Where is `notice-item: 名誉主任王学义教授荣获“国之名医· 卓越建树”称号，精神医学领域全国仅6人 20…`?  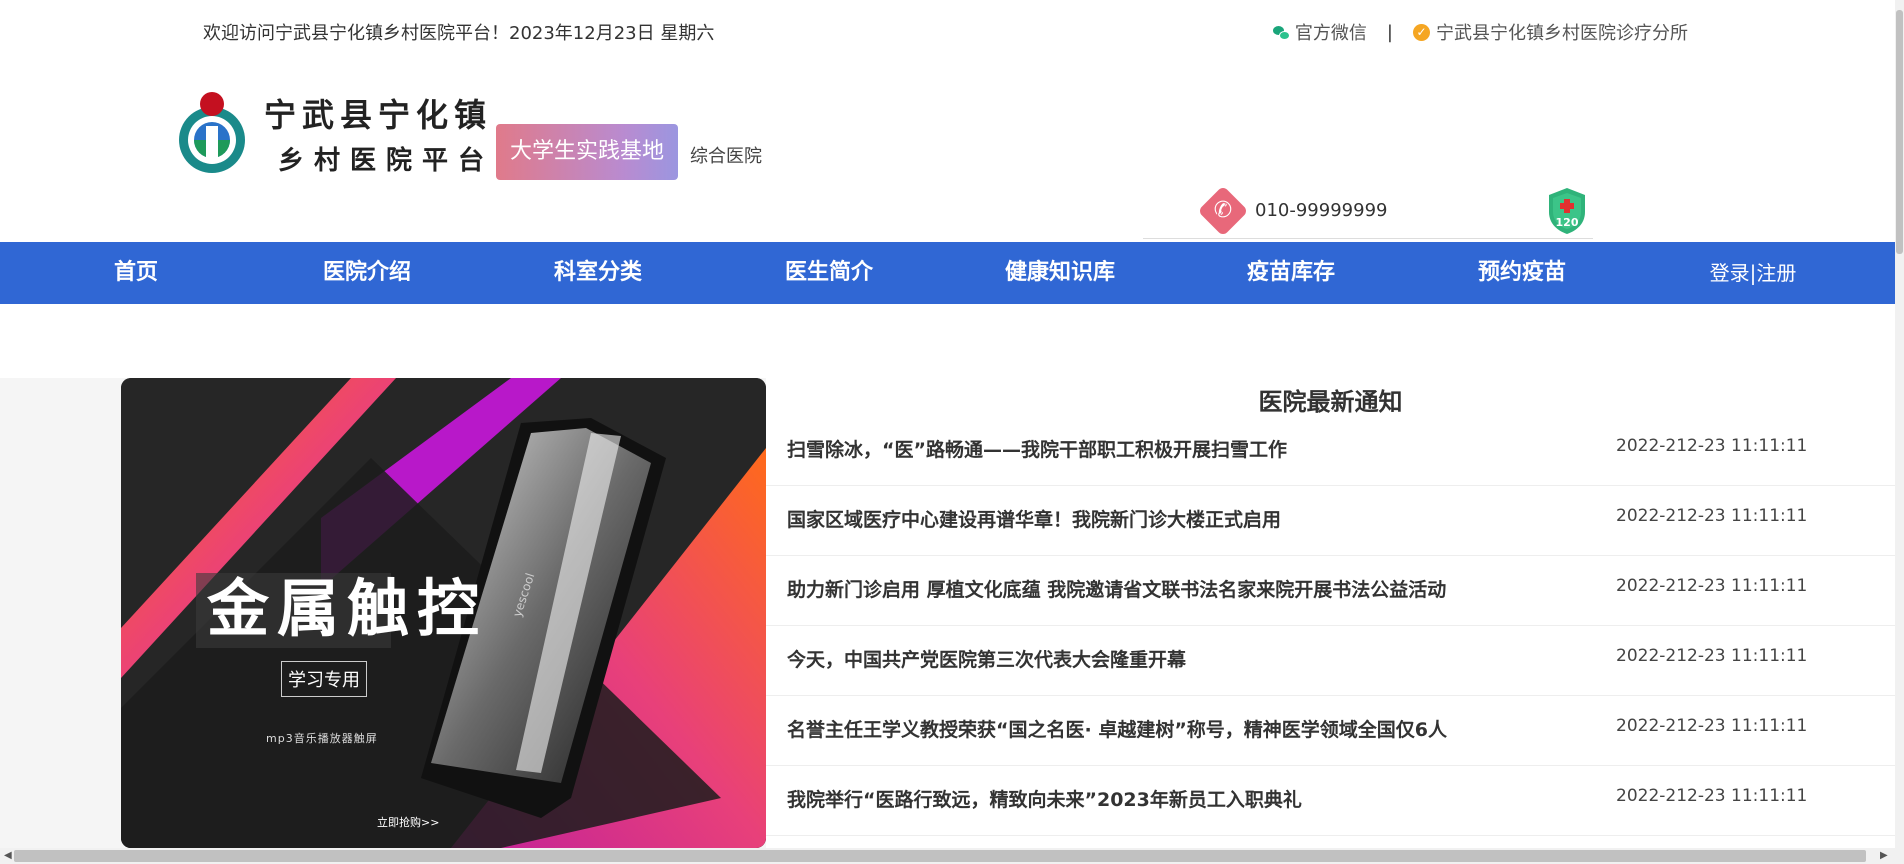
notice-item: 名誉主任王学义教授荣获“国之名医· 卓越建树”称号，精神医学领域全国仅6人 20… is located at coordinates (1330, 730).